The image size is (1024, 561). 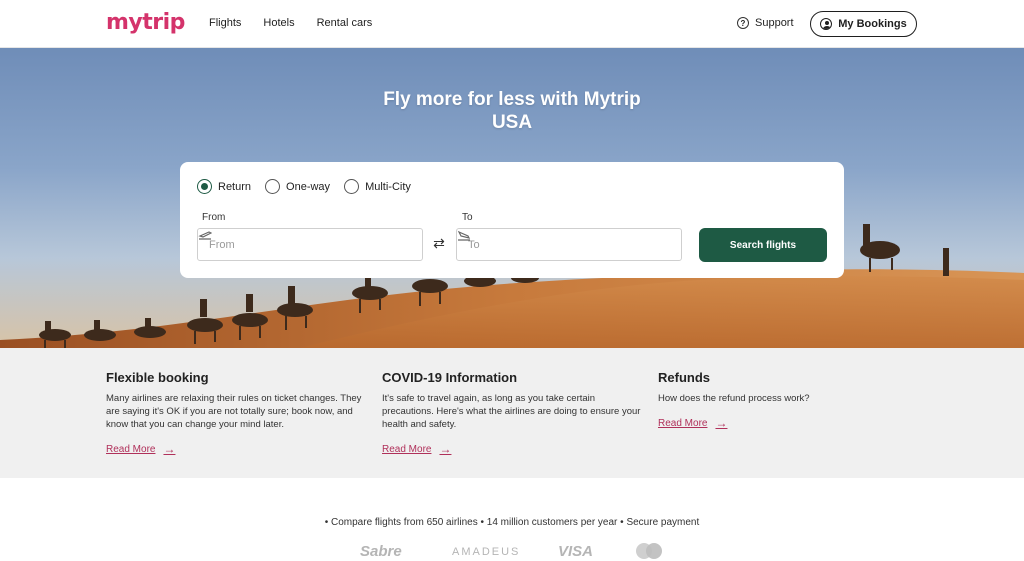 I want to click on trip-type-multi-city-radio: Multi-City, so click(x=377, y=186).